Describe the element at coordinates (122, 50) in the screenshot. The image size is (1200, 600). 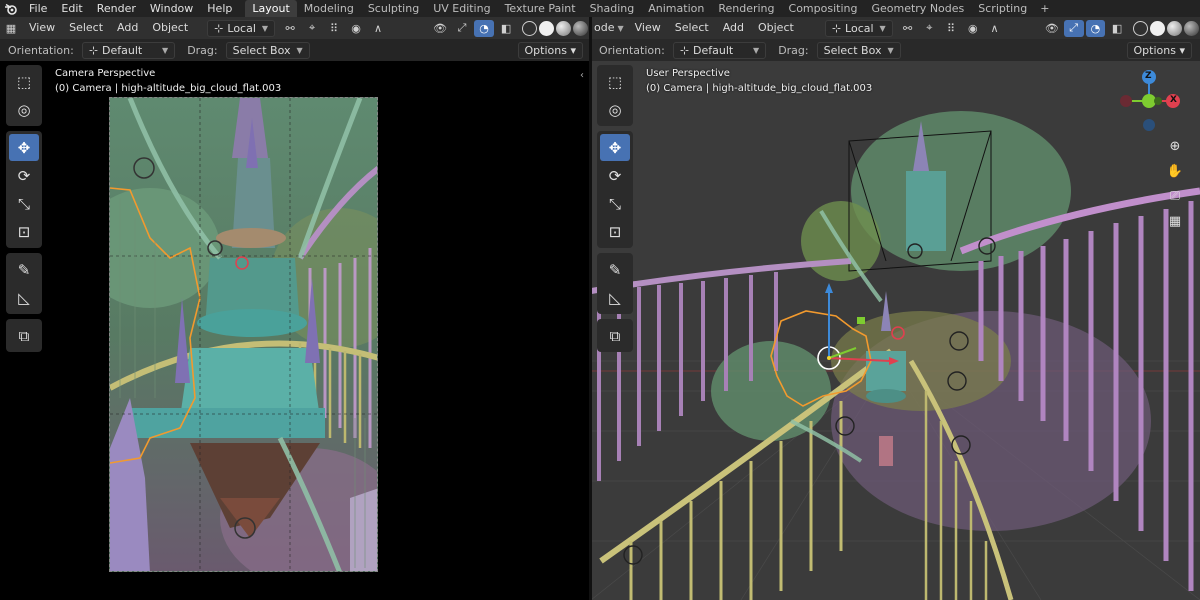
I see `orientation-value: Default` at that location.